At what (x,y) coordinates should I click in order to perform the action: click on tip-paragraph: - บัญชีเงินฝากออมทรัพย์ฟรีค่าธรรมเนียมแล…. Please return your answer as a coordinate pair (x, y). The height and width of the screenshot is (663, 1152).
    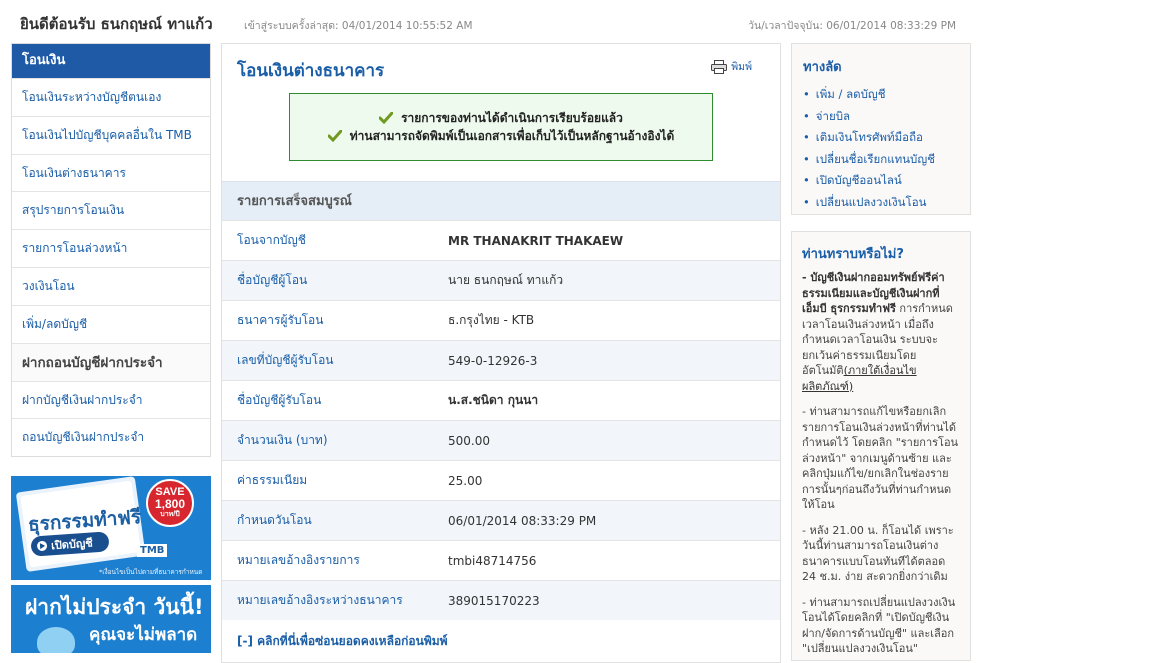
    Looking at the image, I should click on (881, 332).